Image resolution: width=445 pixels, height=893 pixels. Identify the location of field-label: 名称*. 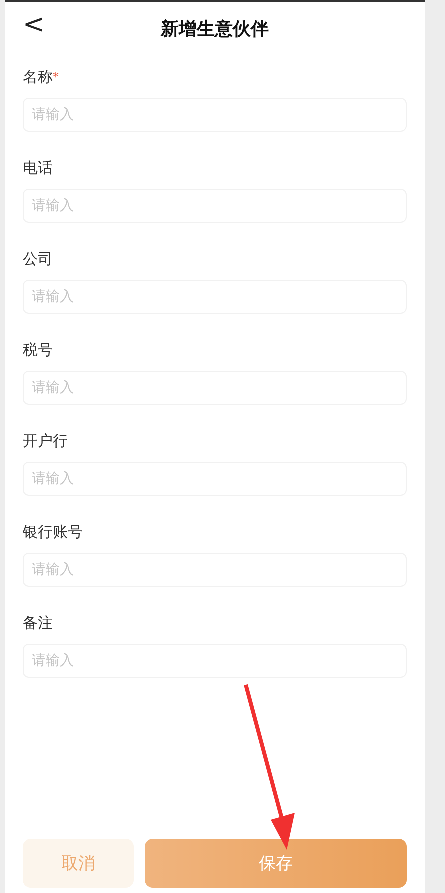
(41, 77).